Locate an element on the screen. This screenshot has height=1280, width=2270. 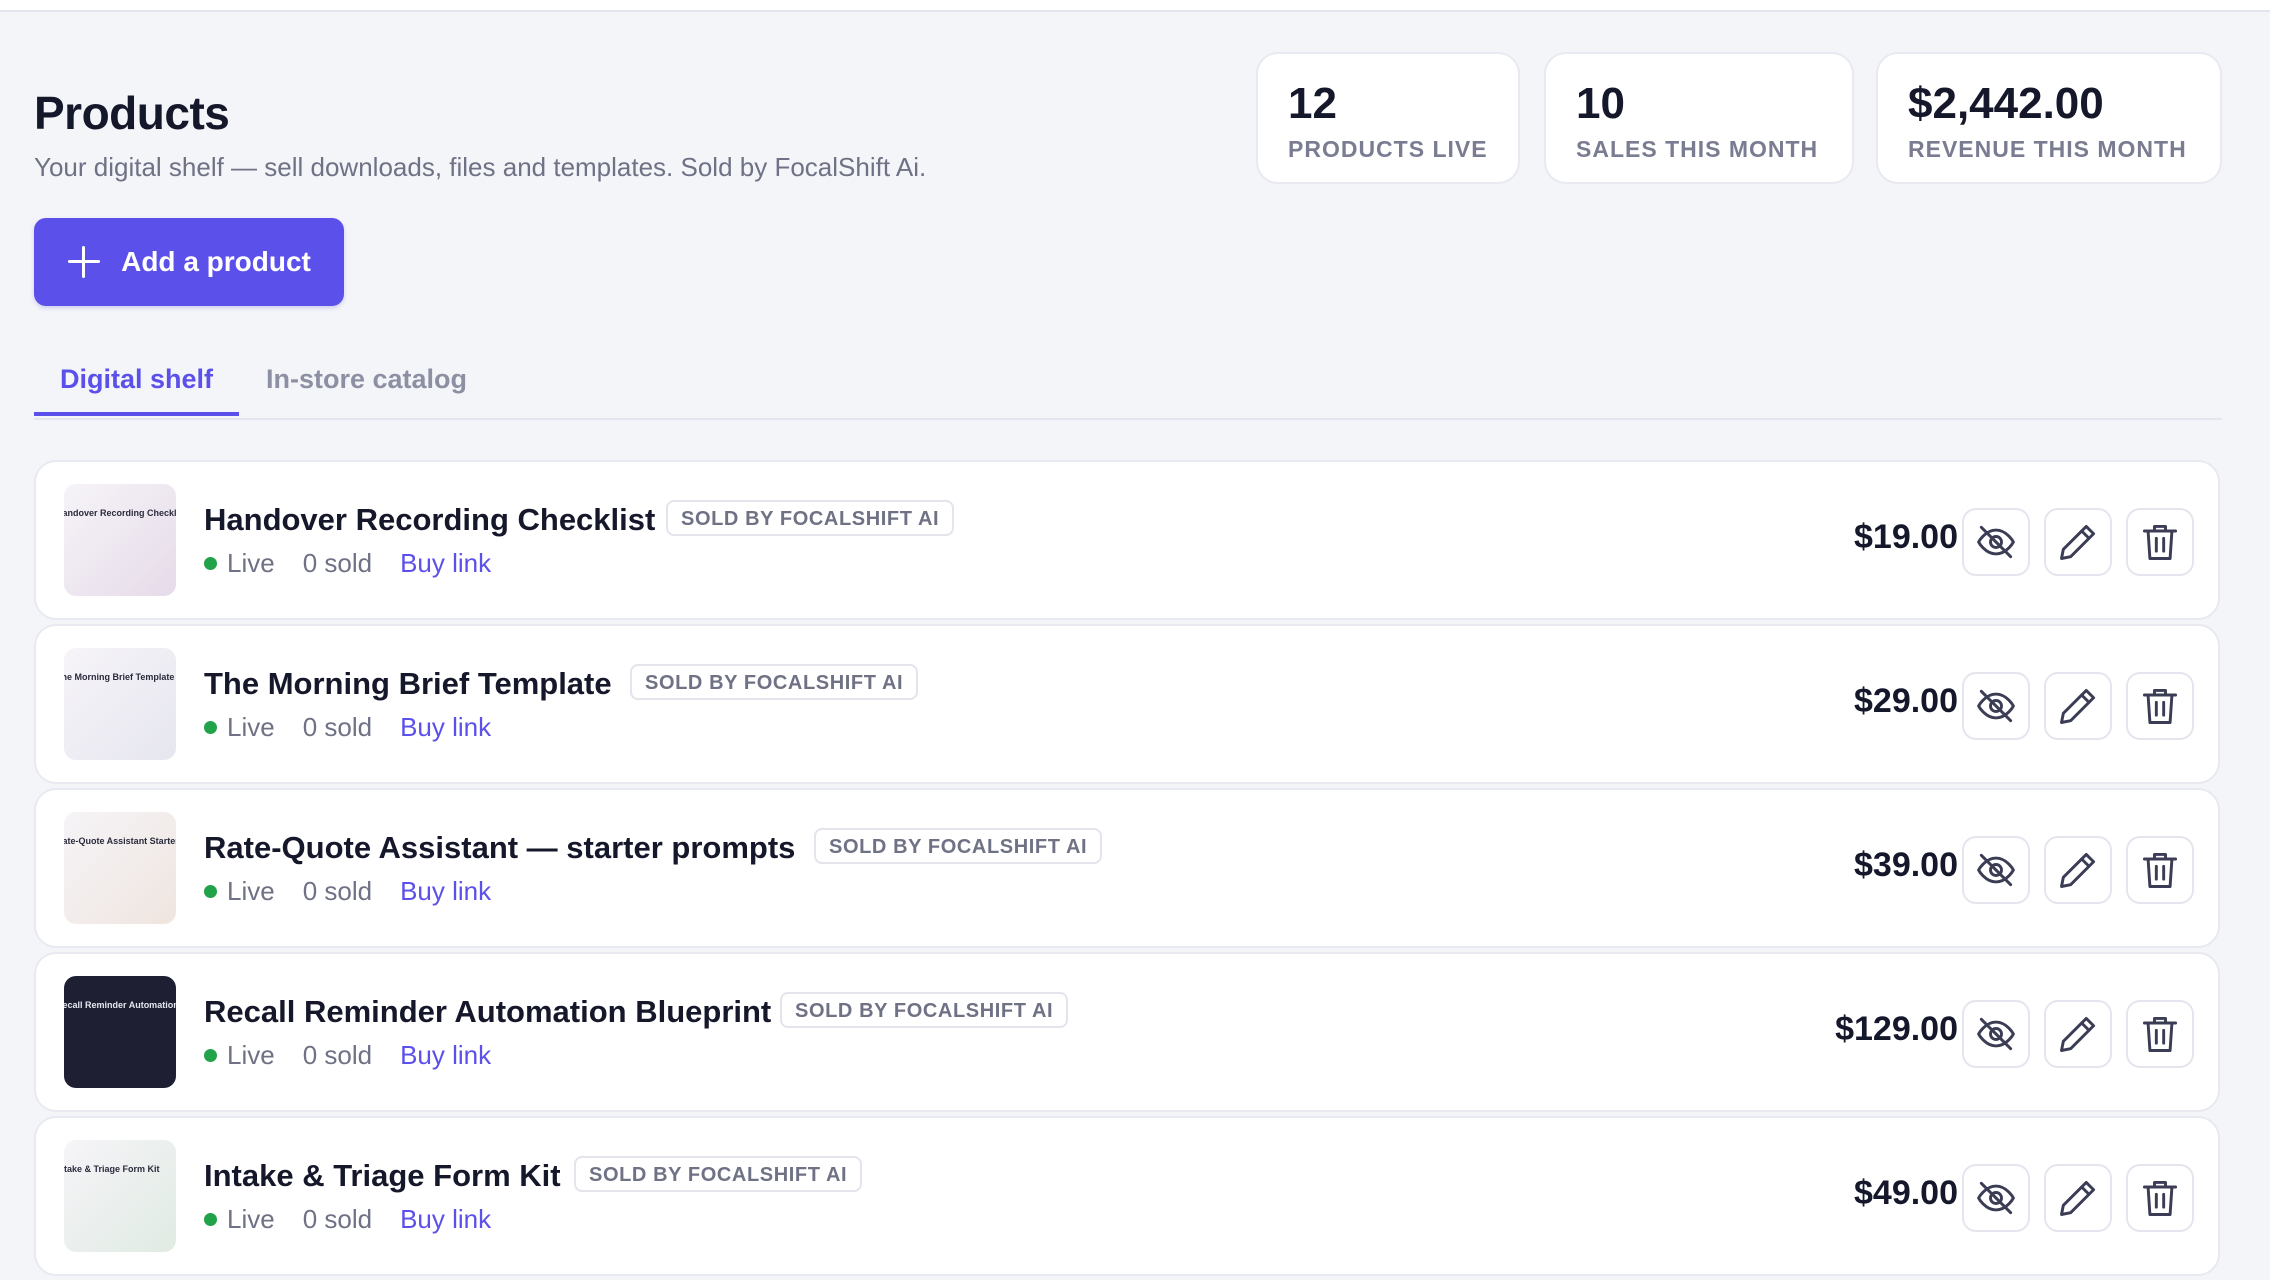
thumbnail-title: Intake & Triage Form Kit is located at coordinates (112, 1169).